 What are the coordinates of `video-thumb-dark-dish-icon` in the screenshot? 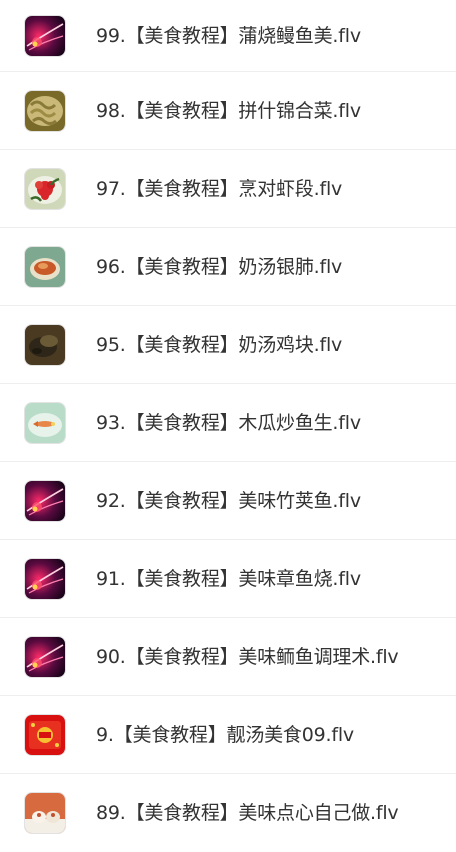 It's located at (45, 344).